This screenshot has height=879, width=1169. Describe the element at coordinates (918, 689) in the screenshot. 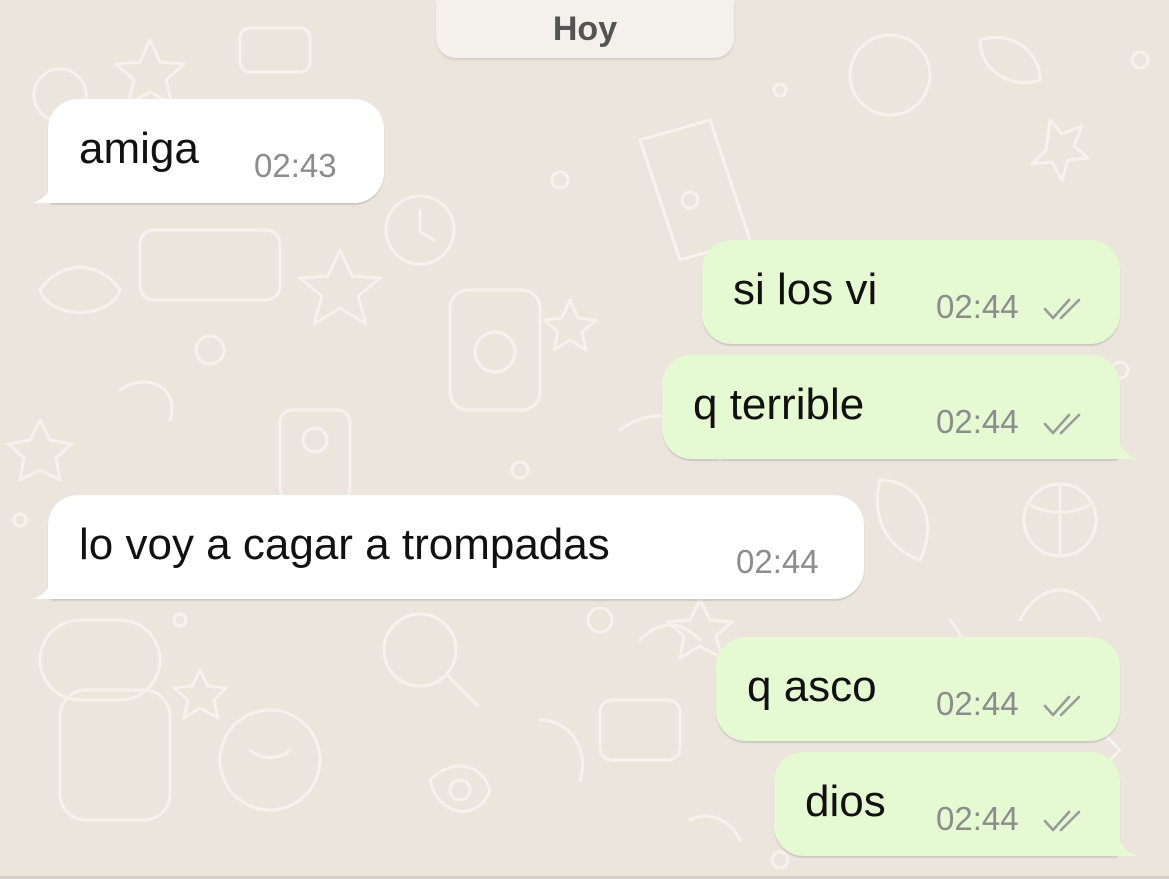

I see `outgoing-message: q asco 02:44` at that location.